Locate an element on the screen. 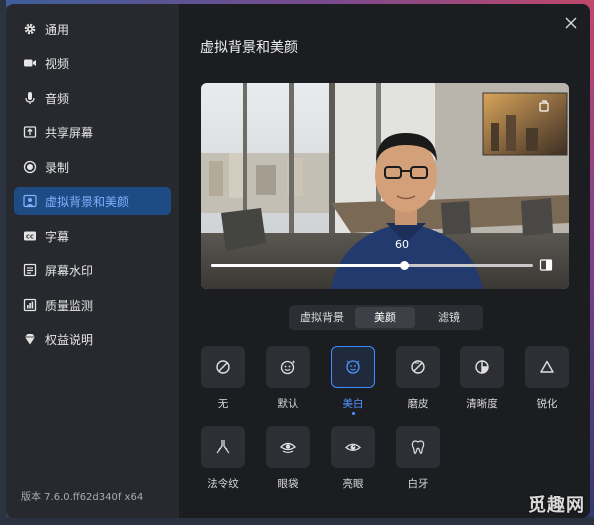 The width and height of the screenshot is (594, 525). bright-eye-icon is located at coordinates (353, 447).